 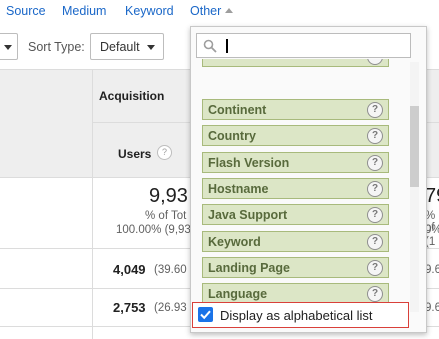 What do you see at coordinates (238, 294) in the screenshot?
I see `list-item-label: Language` at bounding box center [238, 294].